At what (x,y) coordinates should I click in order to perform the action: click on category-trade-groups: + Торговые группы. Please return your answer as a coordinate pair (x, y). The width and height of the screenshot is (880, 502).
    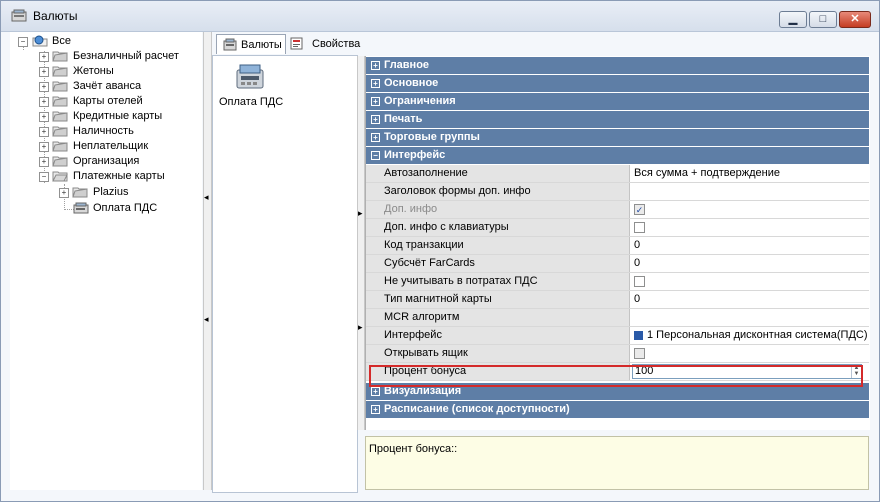
    Looking at the image, I should click on (617, 137).